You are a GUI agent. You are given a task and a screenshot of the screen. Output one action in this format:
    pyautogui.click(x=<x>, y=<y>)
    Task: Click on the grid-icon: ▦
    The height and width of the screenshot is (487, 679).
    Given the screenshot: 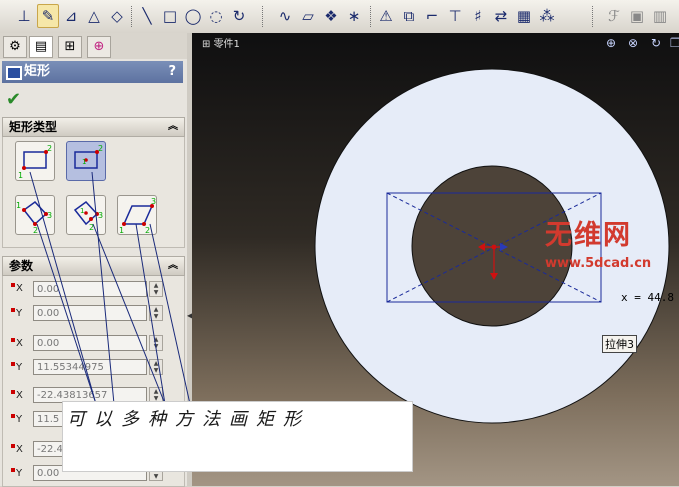 What is the action you would take?
    pyautogui.click(x=524, y=16)
    